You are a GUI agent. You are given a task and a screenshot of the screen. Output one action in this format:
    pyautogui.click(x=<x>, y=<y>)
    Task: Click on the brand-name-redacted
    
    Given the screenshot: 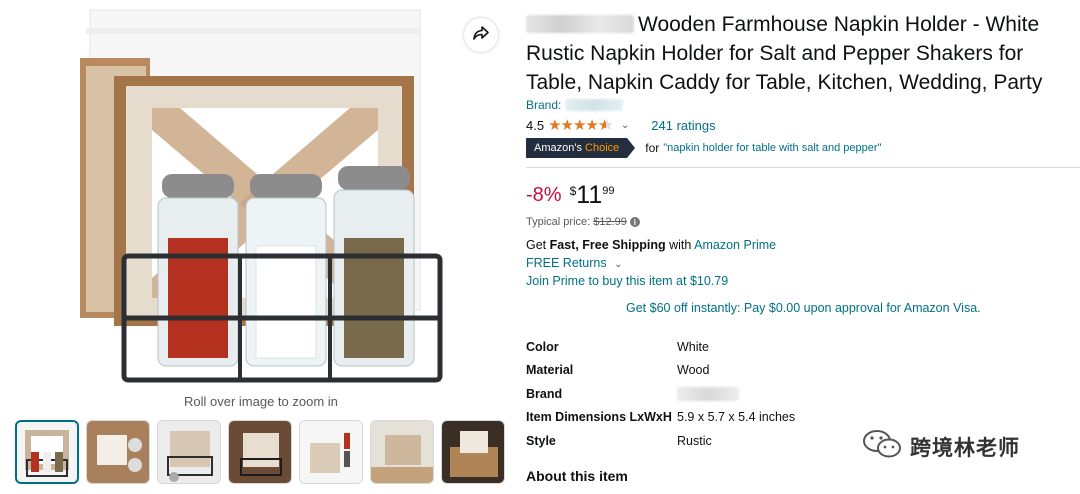 What is the action you would take?
    pyautogui.click(x=580, y=24)
    